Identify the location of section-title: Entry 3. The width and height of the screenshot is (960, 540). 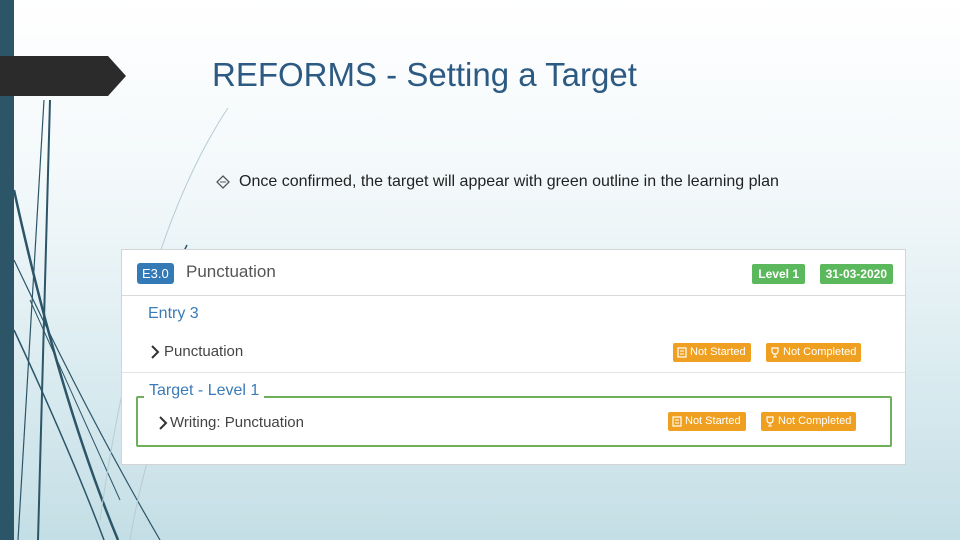
(173, 313).